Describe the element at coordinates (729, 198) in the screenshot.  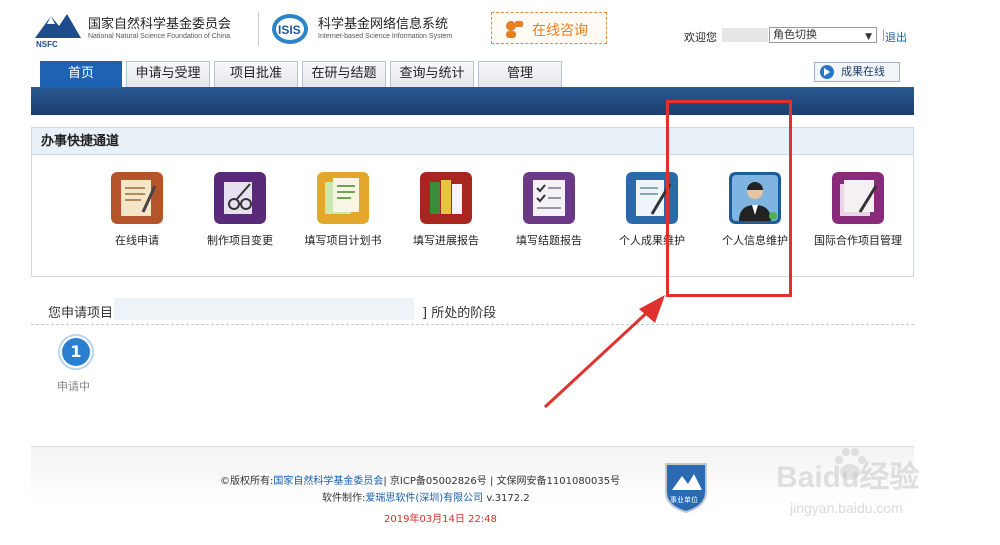
I see `highlight-box` at that location.